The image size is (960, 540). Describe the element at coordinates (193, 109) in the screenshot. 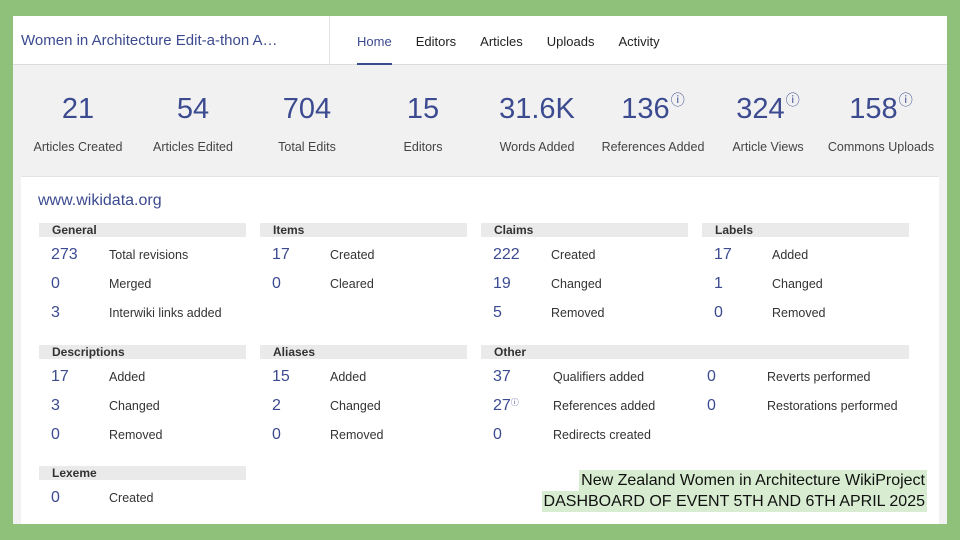

I see `stat-value: 54` at that location.